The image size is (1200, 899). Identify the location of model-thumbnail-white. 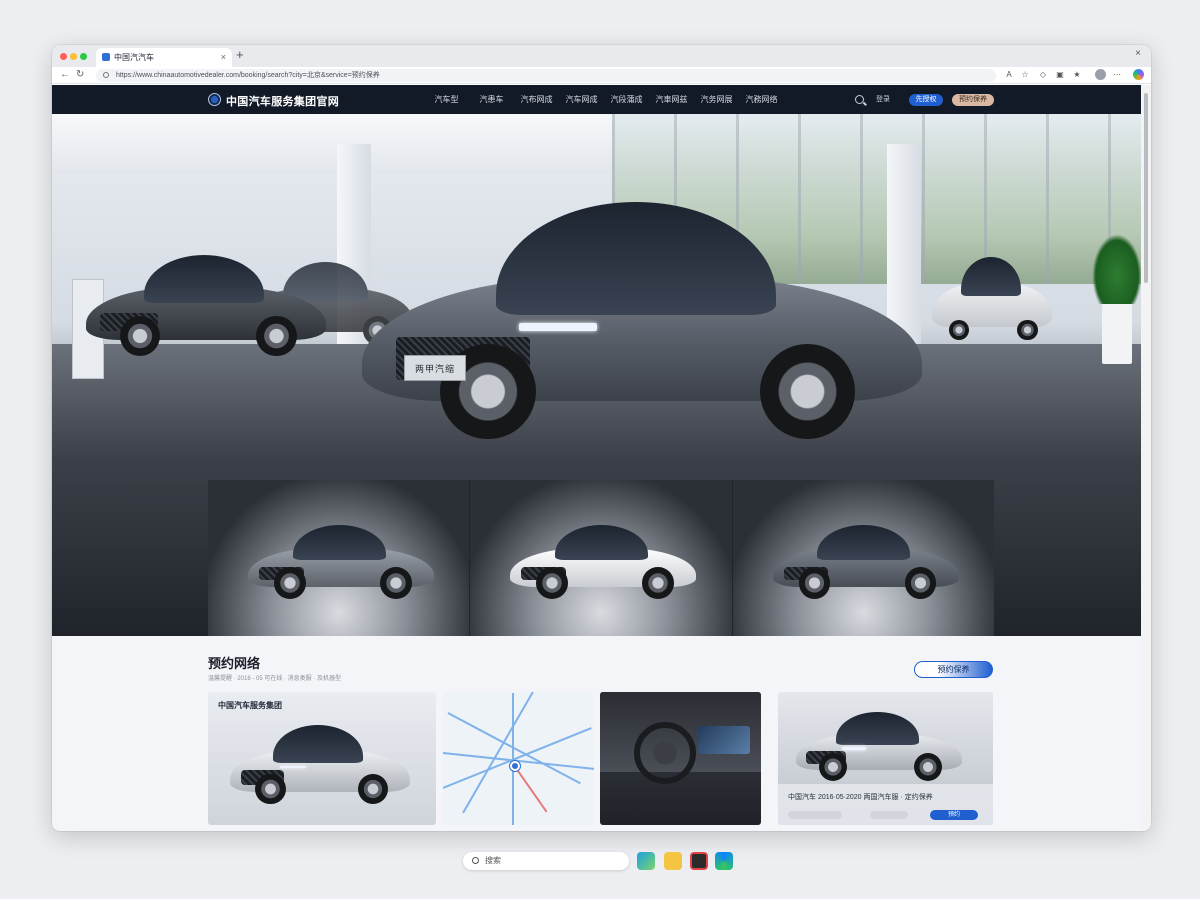
(601, 558).